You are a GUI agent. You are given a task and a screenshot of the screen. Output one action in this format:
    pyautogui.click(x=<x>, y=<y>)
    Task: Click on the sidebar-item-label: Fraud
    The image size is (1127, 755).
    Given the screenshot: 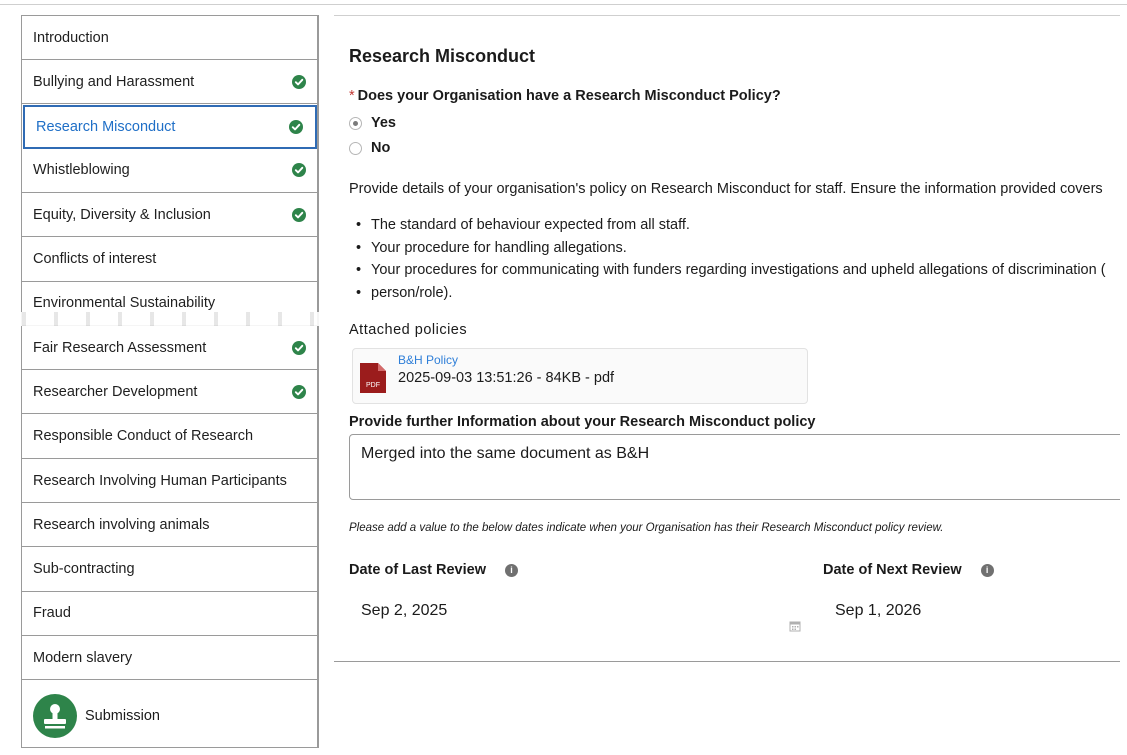 What is the action you would take?
    pyautogui.click(x=52, y=613)
    